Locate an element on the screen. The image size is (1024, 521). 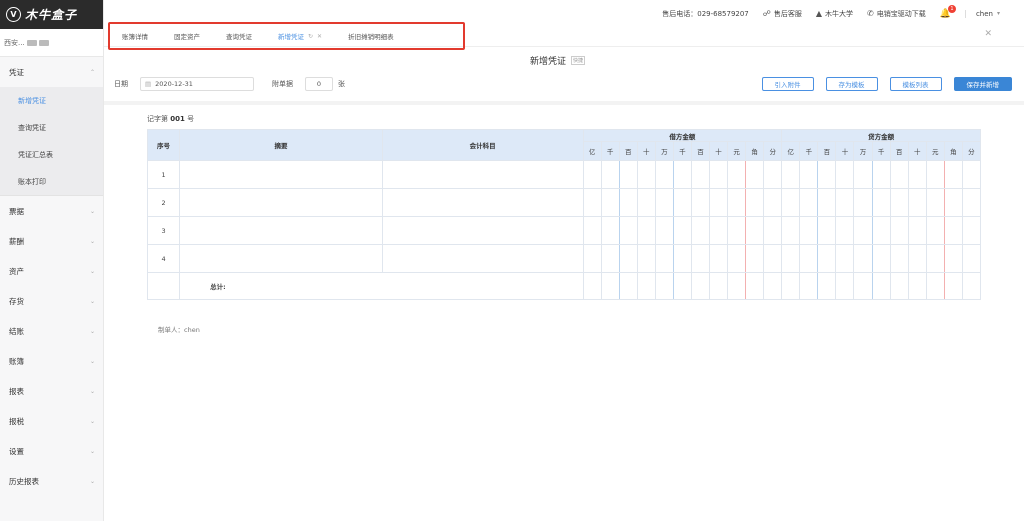
tab-new-voucher: 新增凭证 ↻ ✕ is located at coordinates (300, 36).